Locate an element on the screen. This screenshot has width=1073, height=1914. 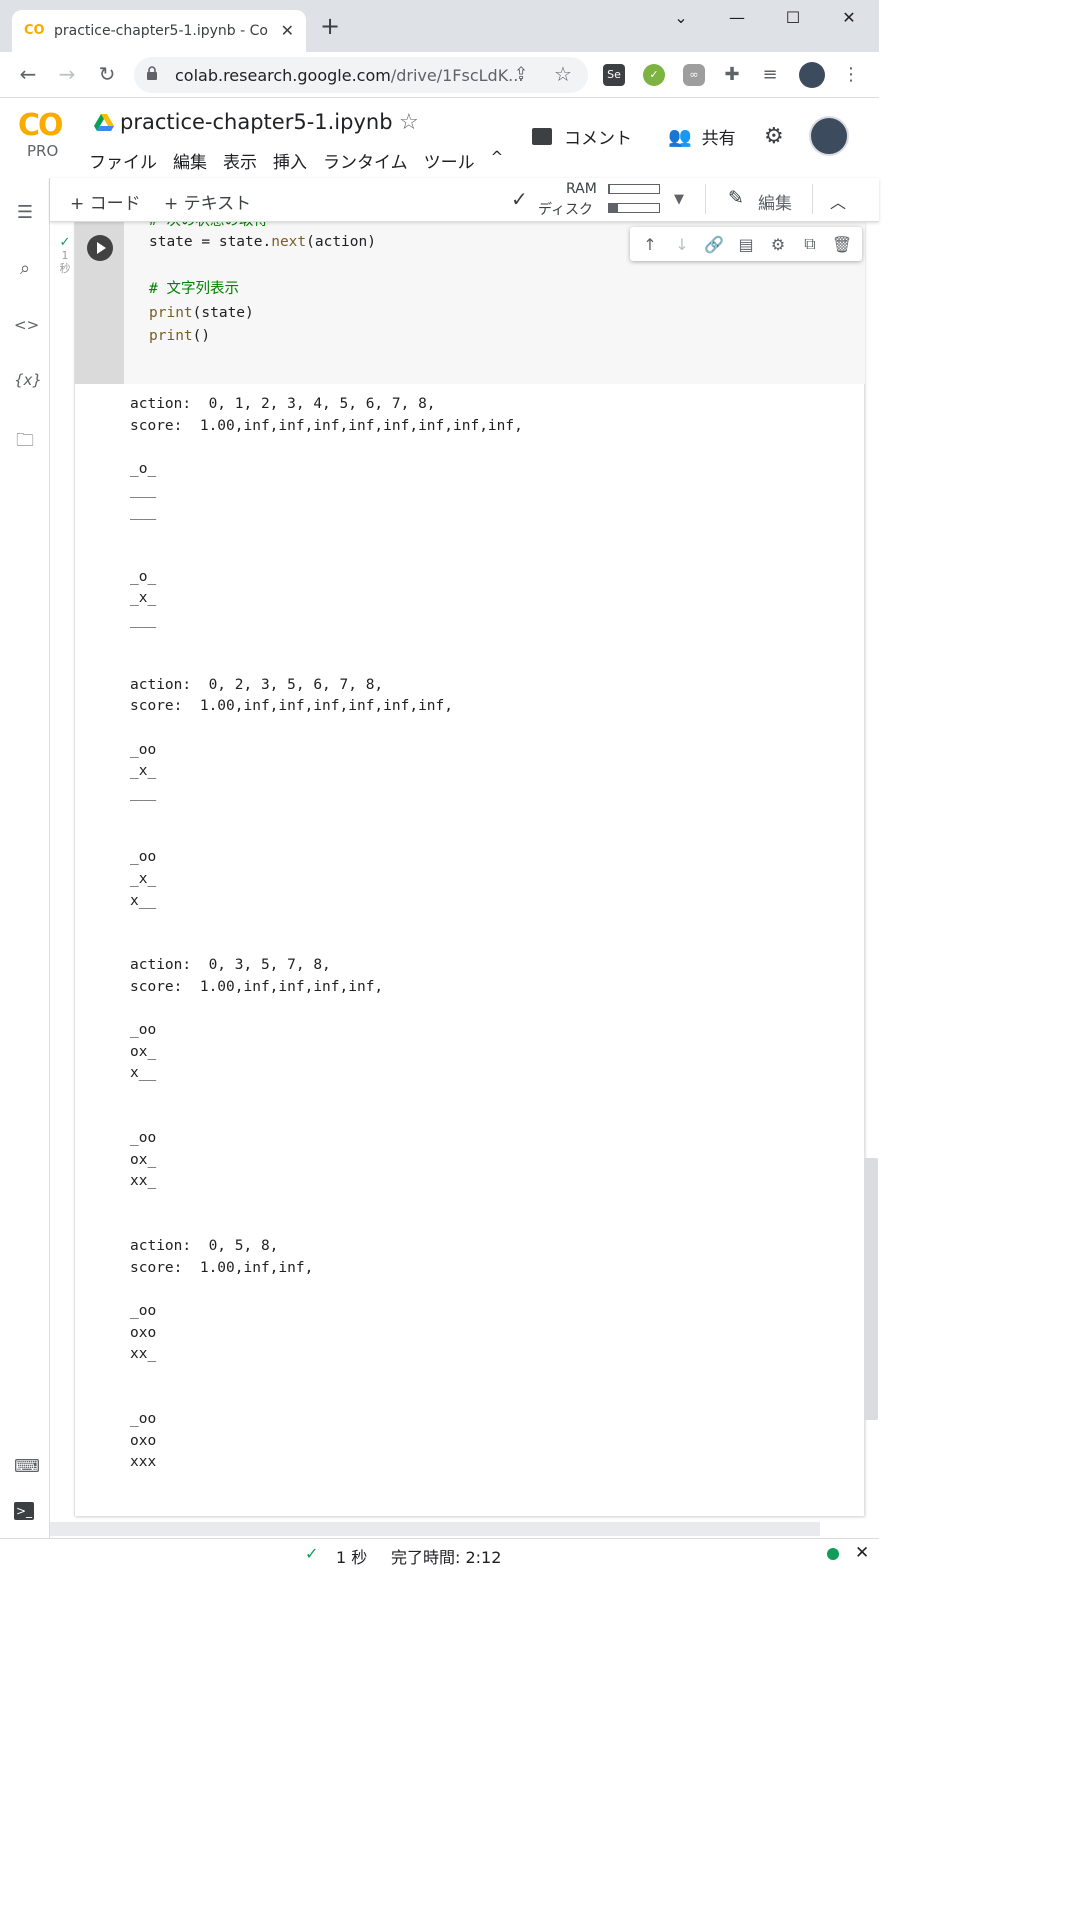
menu-edit: 編集 is located at coordinates (190, 160).